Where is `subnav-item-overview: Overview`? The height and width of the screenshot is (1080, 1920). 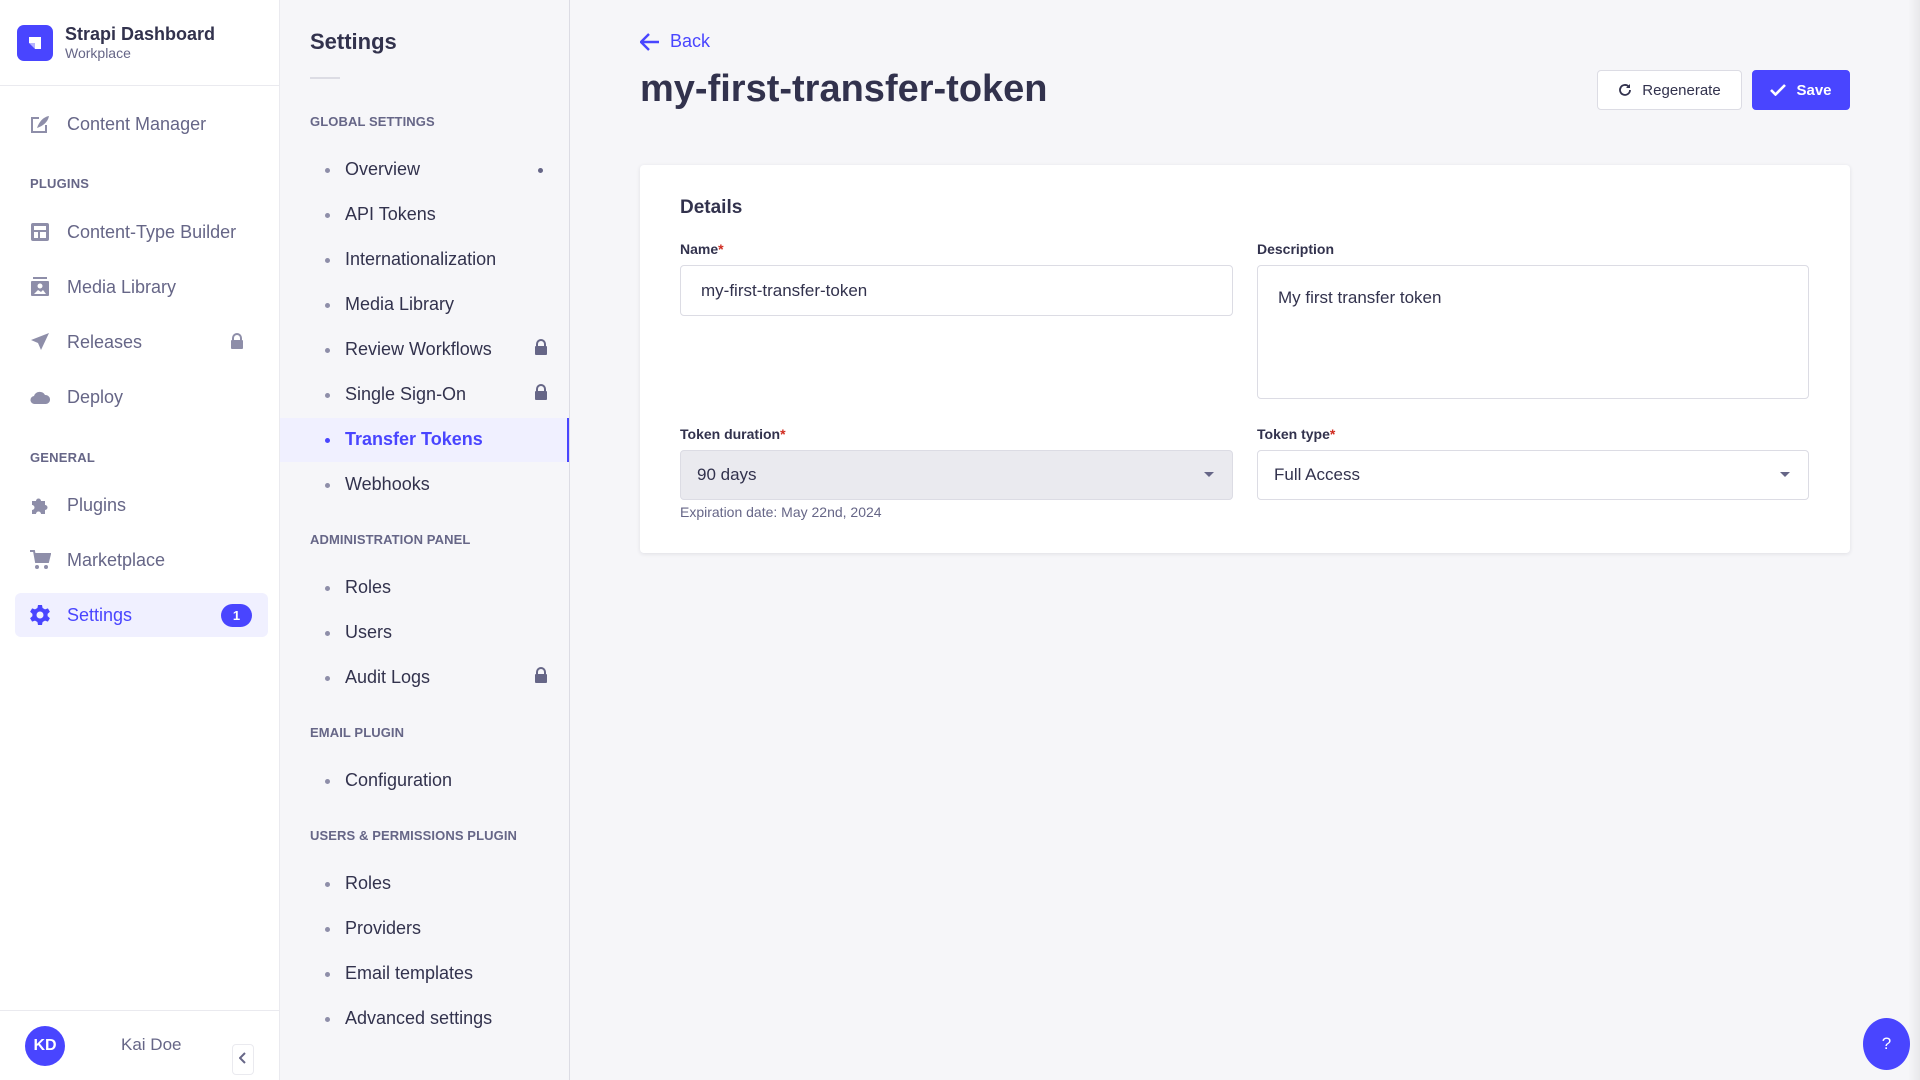
subnav-item-overview: Overview is located at coordinates (424, 170).